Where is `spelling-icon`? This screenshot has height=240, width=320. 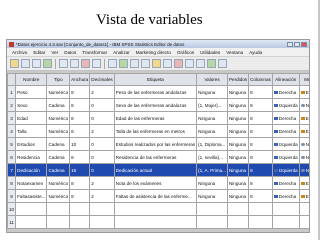
spelling-icon is located at coordinates (222, 63).